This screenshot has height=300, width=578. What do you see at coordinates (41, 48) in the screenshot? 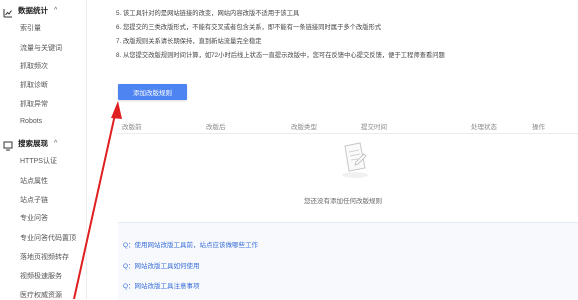
I see `sidebar-item-traffic-keywords: 流量与关键词` at bounding box center [41, 48].